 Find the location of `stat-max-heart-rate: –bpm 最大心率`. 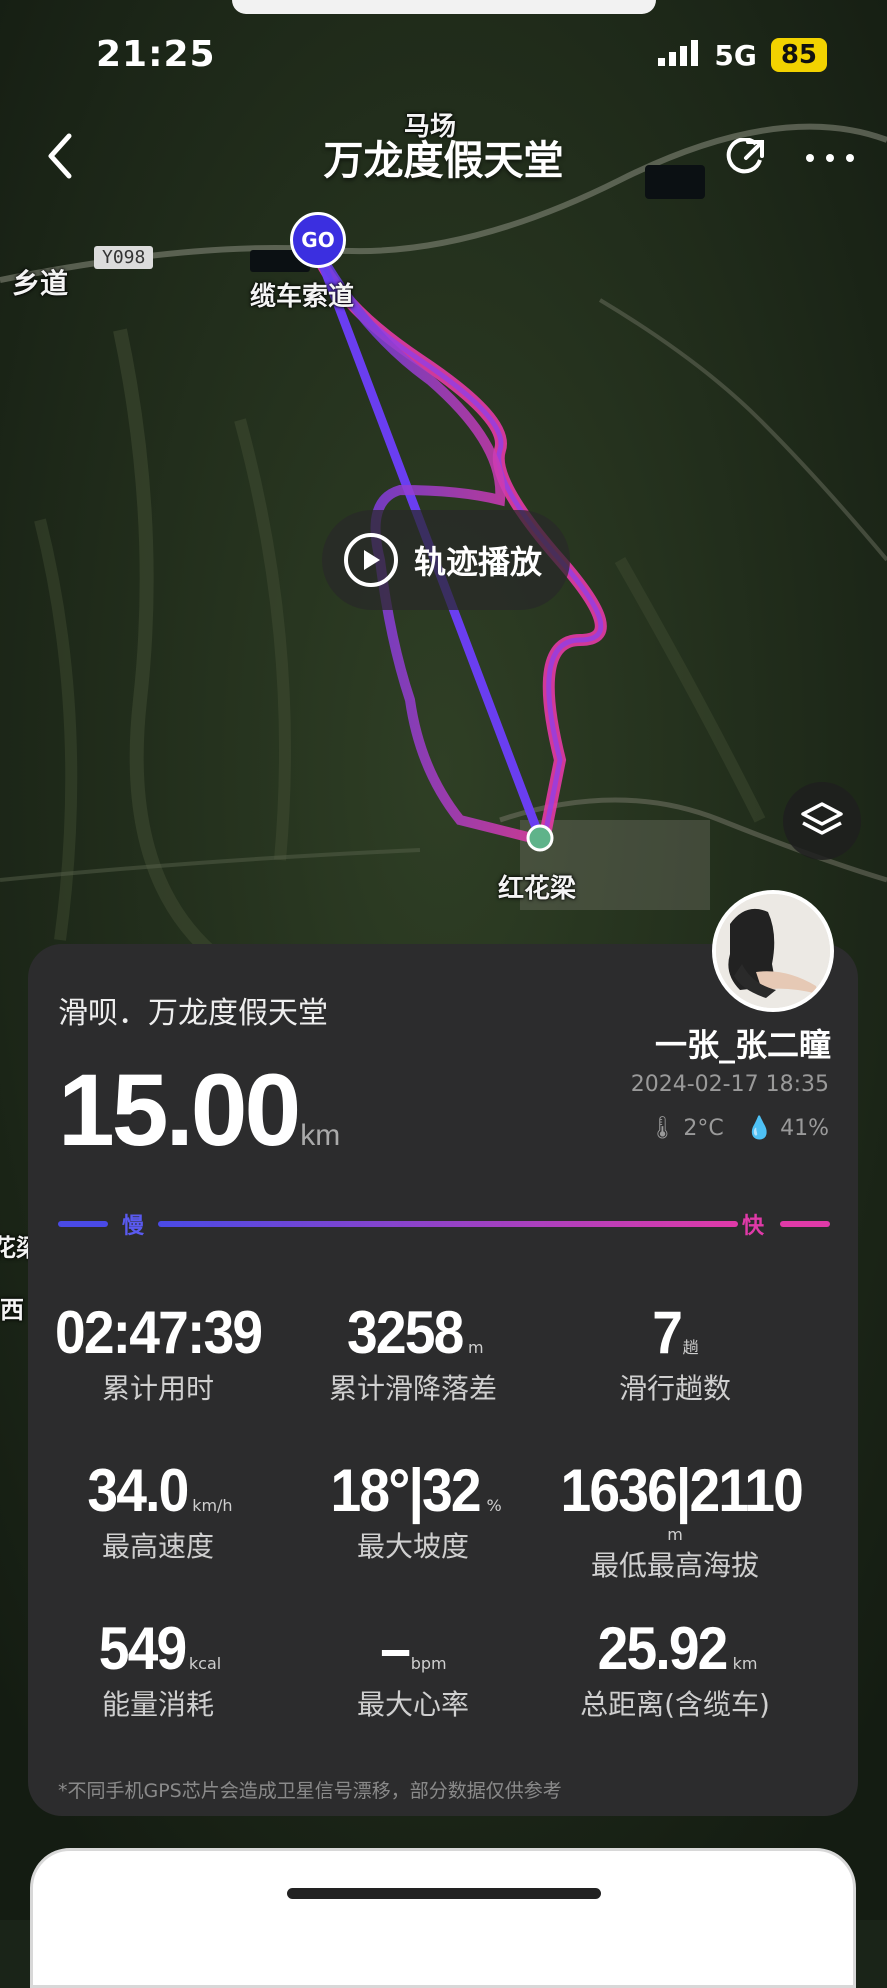

stat-max-heart-rate: –bpm 最大心率 is located at coordinates (412, 1668).